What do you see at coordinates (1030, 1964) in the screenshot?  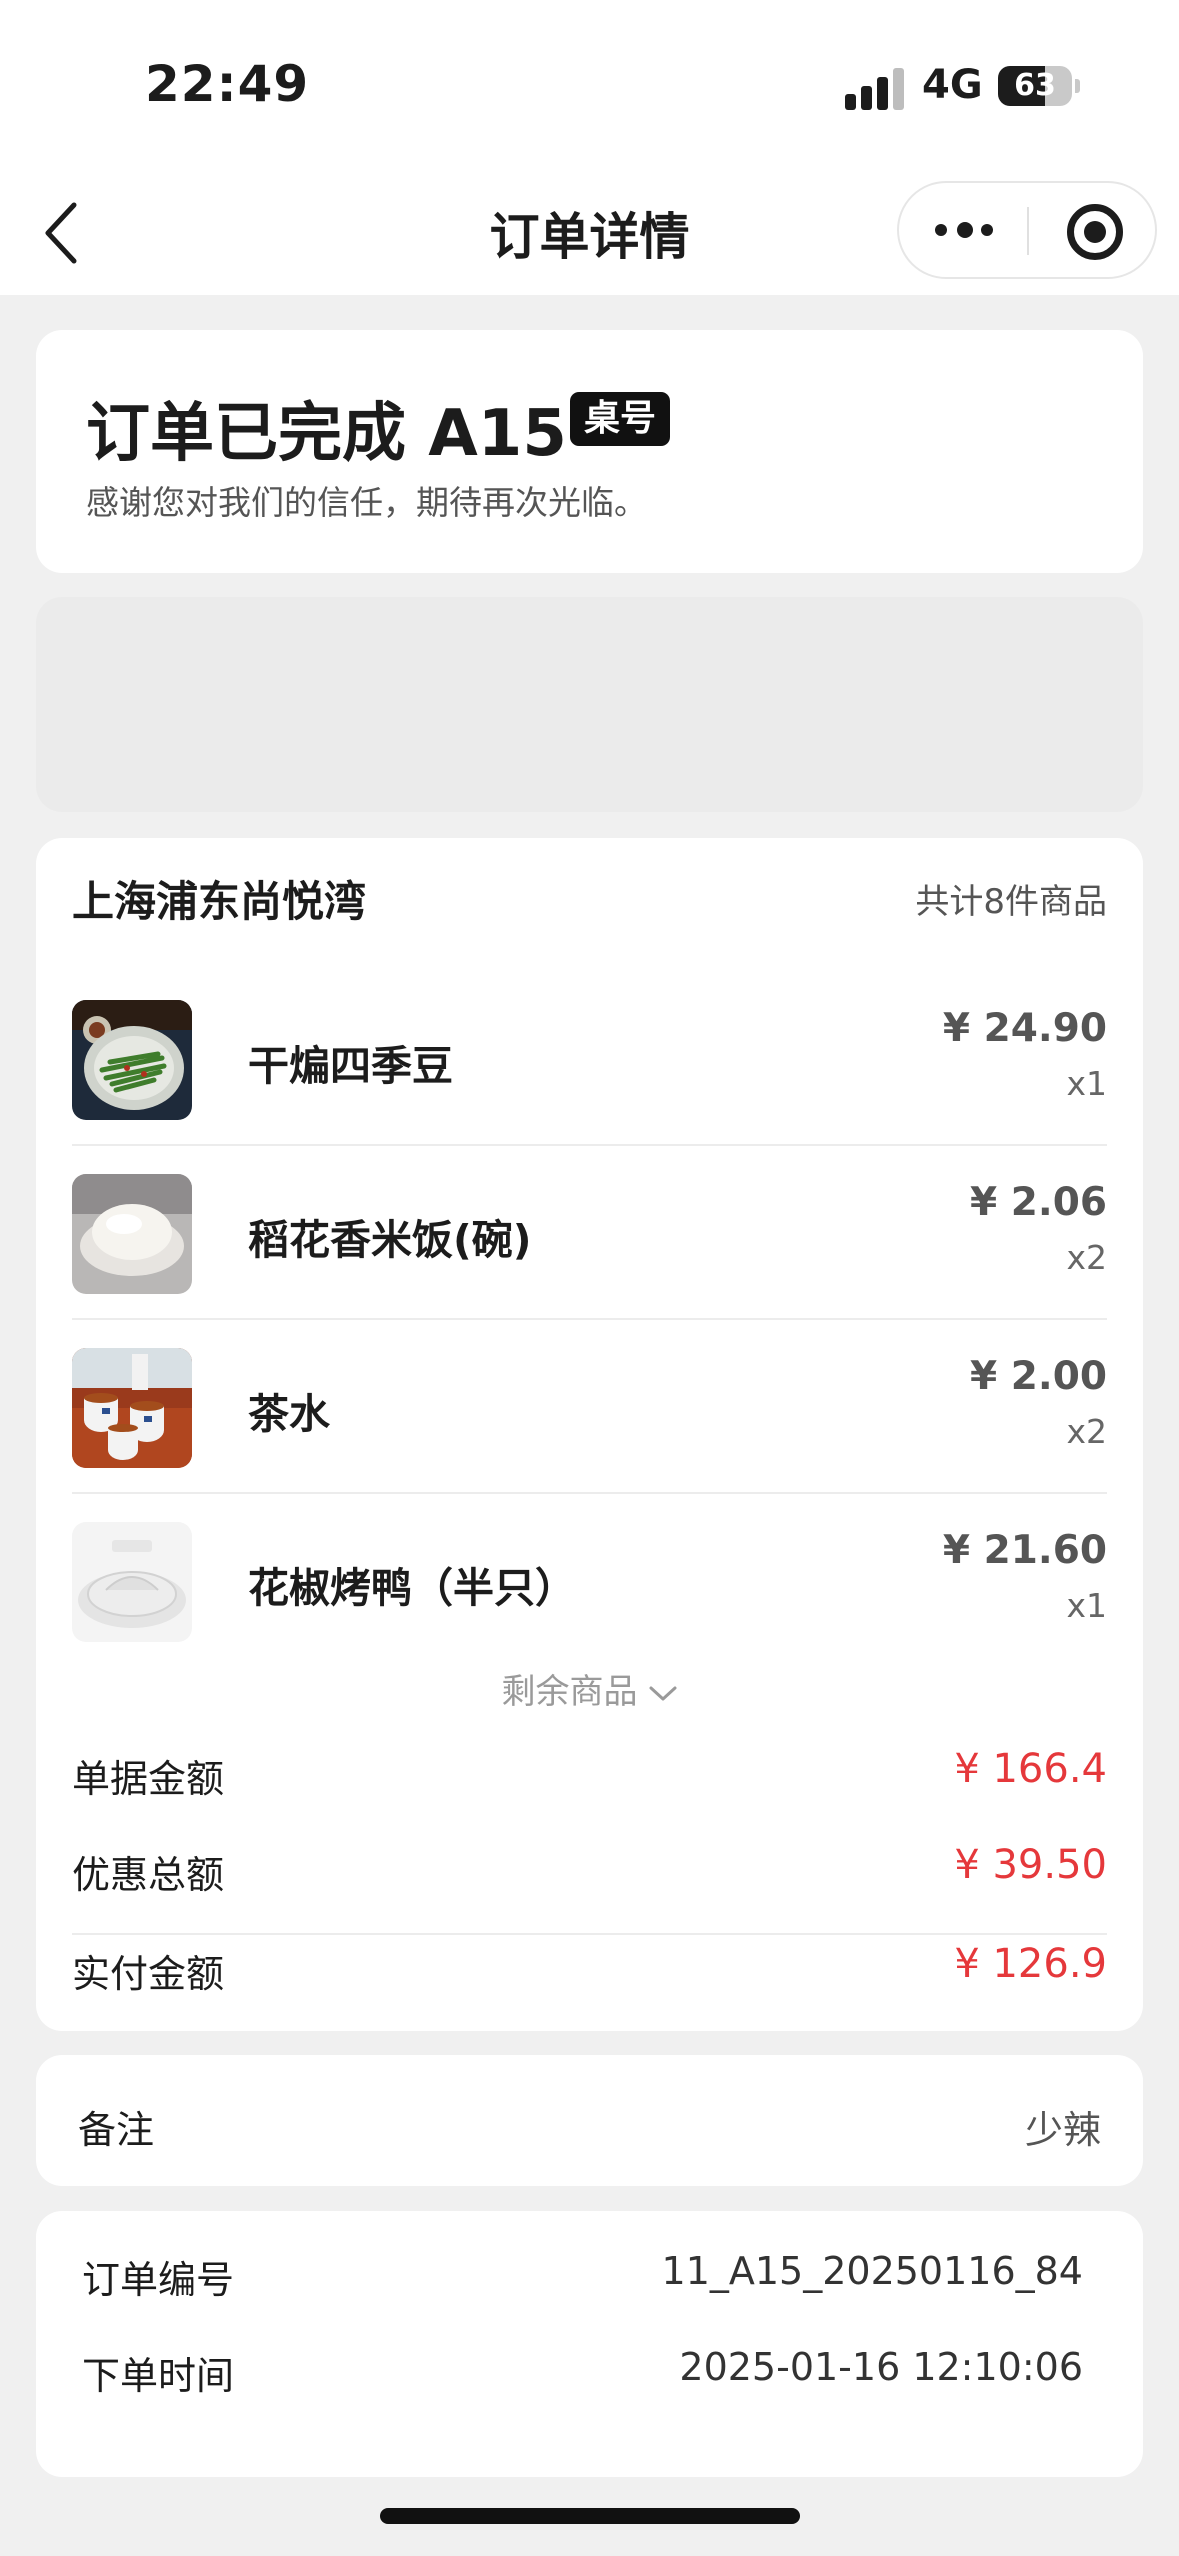 I see `paid-amount-value: ¥ 126.9` at bounding box center [1030, 1964].